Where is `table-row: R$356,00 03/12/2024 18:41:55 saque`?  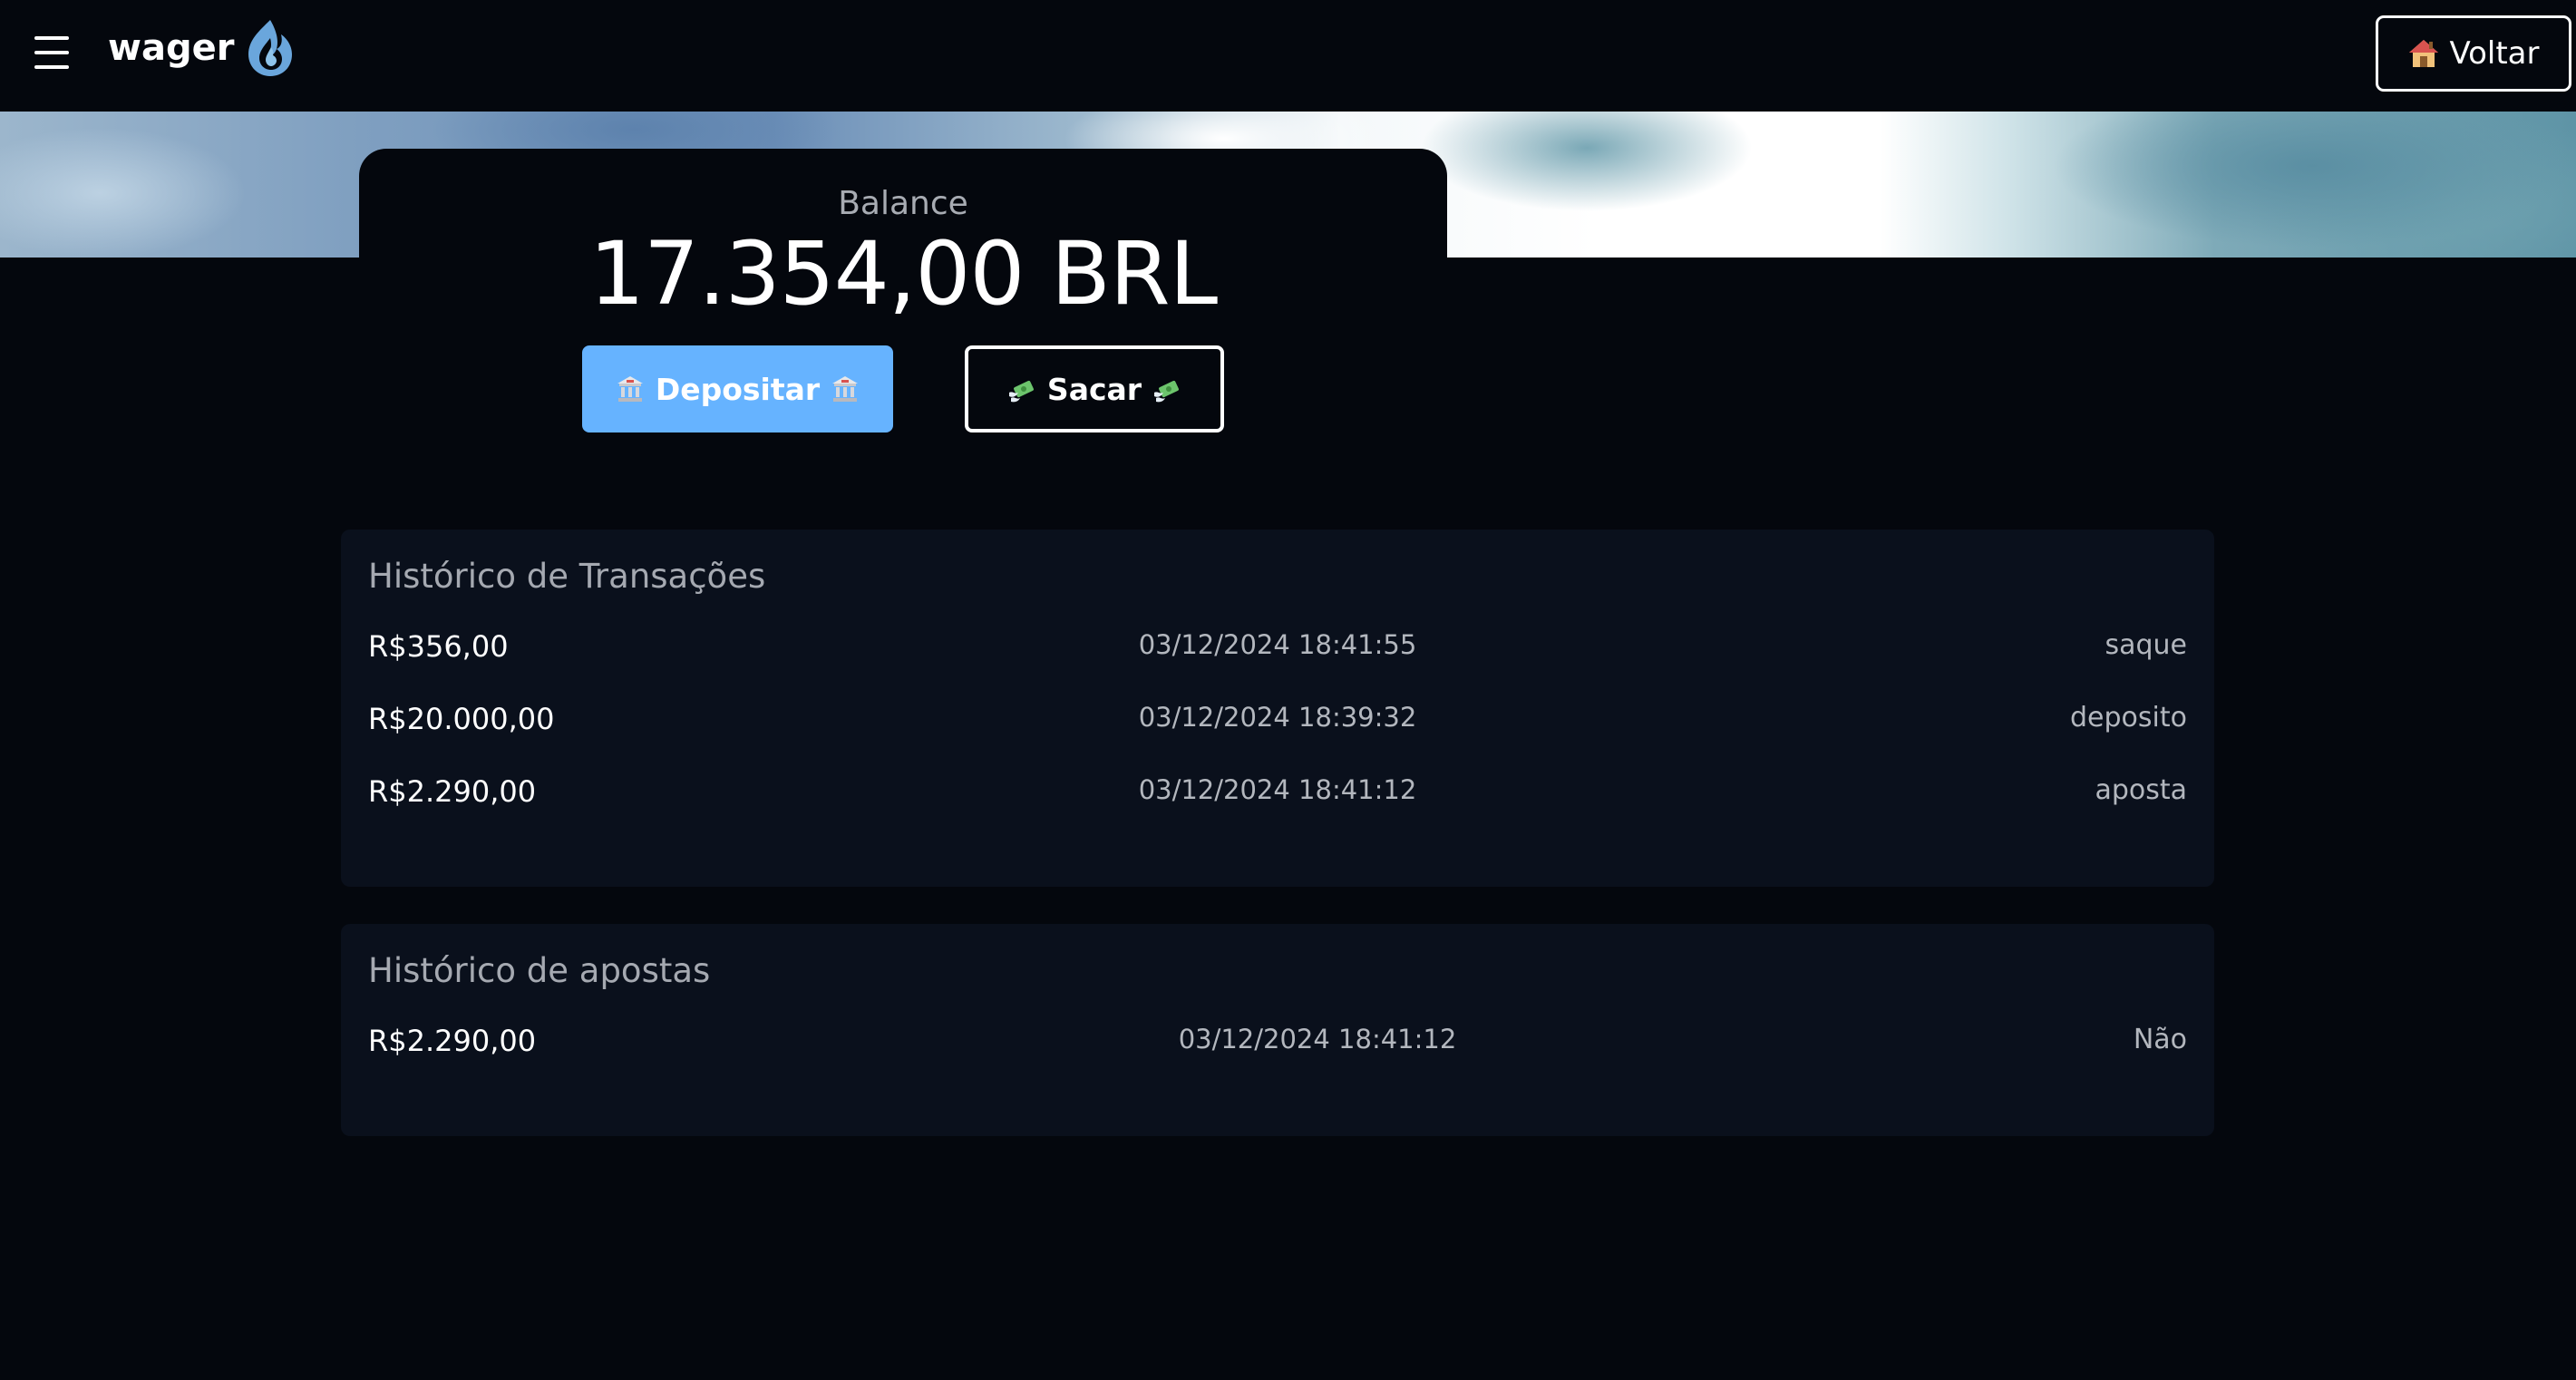
table-row: R$356,00 03/12/2024 18:41:55 saque is located at coordinates (1277, 652).